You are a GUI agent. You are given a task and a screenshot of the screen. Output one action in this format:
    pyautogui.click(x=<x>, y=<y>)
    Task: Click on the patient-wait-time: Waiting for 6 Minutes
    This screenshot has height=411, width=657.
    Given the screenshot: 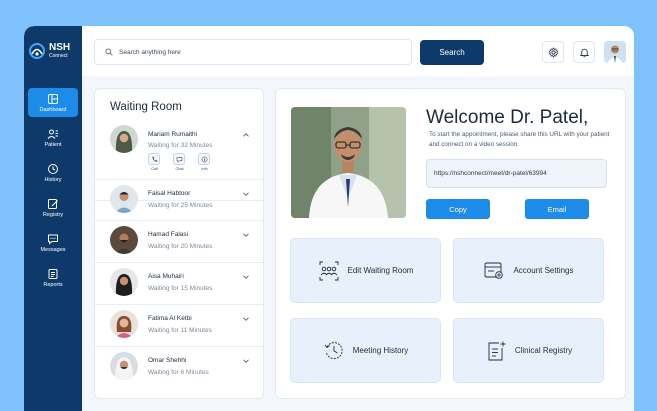 What is the action you would take?
    pyautogui.click(x=178, y=372)
    